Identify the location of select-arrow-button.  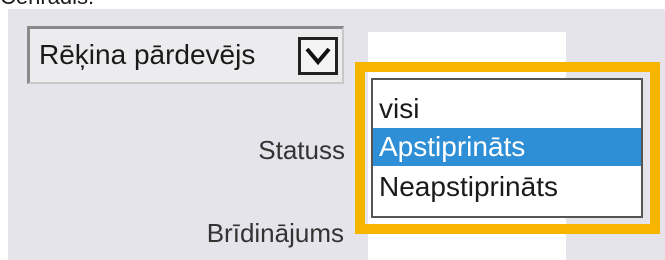
(318, 56).